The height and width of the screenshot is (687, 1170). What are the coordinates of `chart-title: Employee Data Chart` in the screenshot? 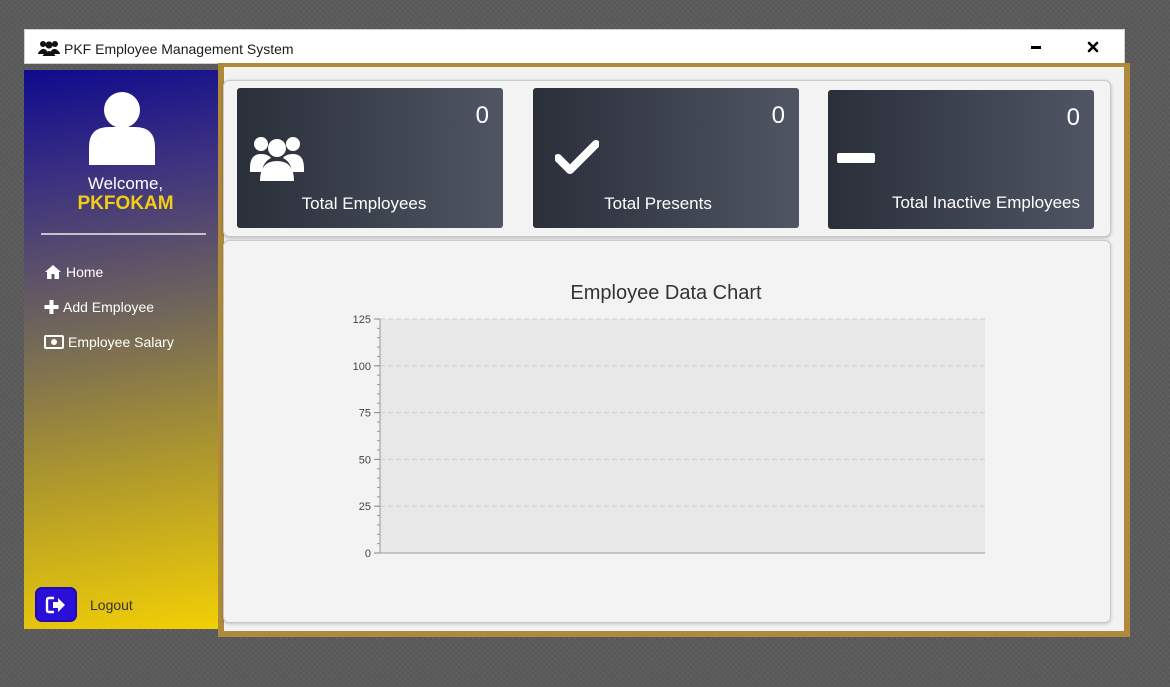 It's located at (666, 293).